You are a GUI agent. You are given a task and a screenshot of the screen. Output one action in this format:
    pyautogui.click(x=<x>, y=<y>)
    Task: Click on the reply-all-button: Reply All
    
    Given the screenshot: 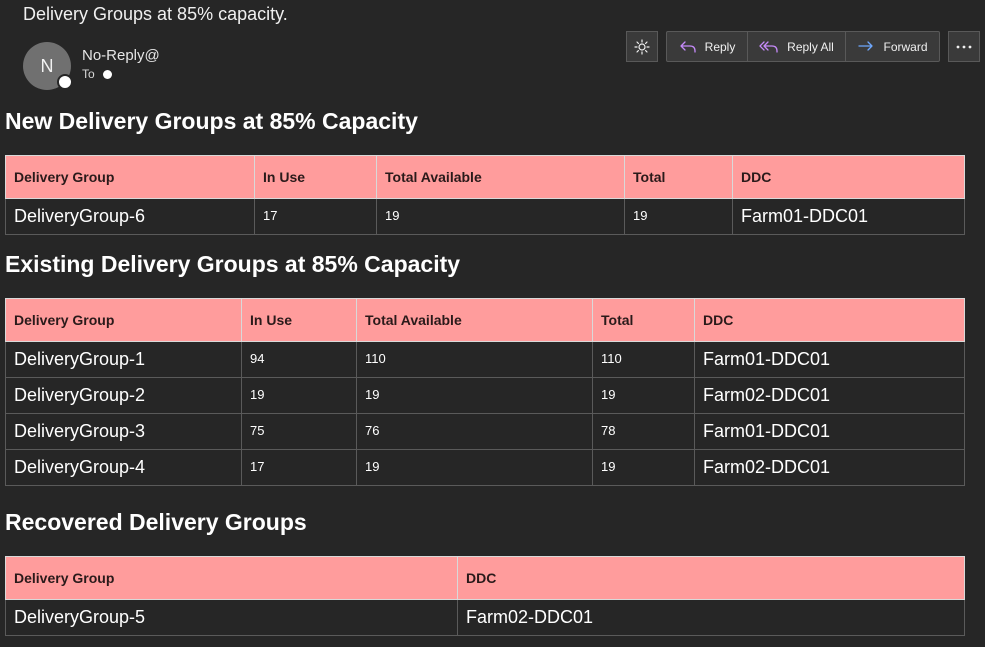 What is the action you would take?
    pyautogui.click(x=796, y=46)
    